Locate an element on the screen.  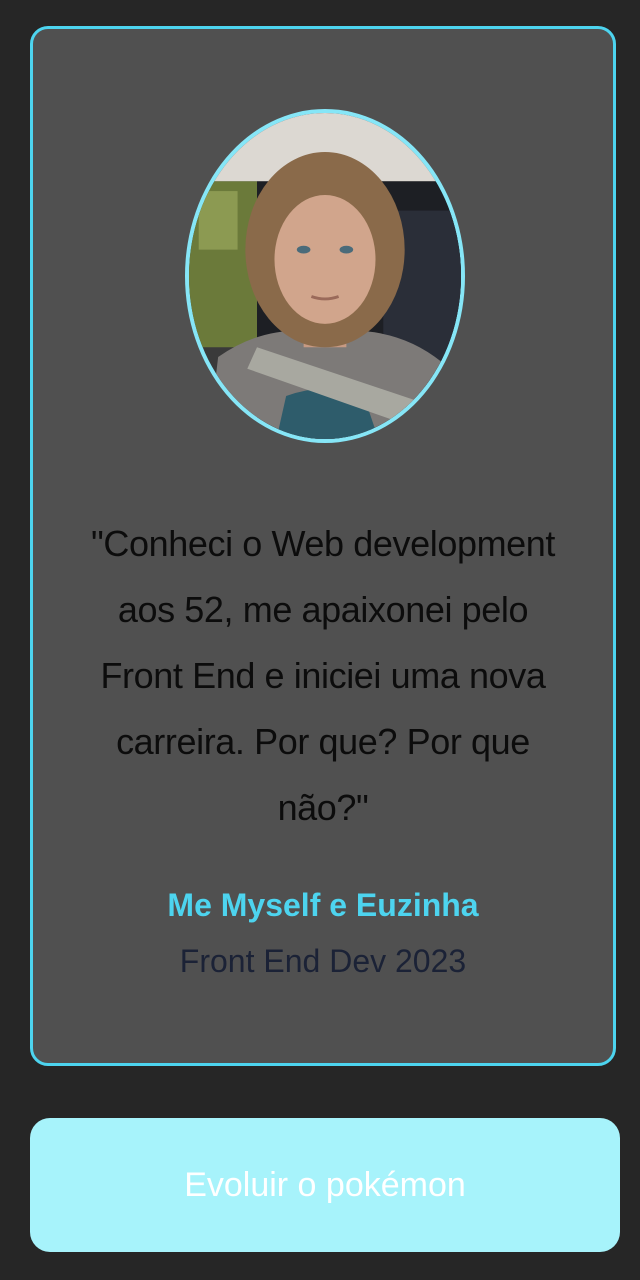
evolve-pokemon-button: Evoluir o pokémon is located at coordinates (325, 1185).